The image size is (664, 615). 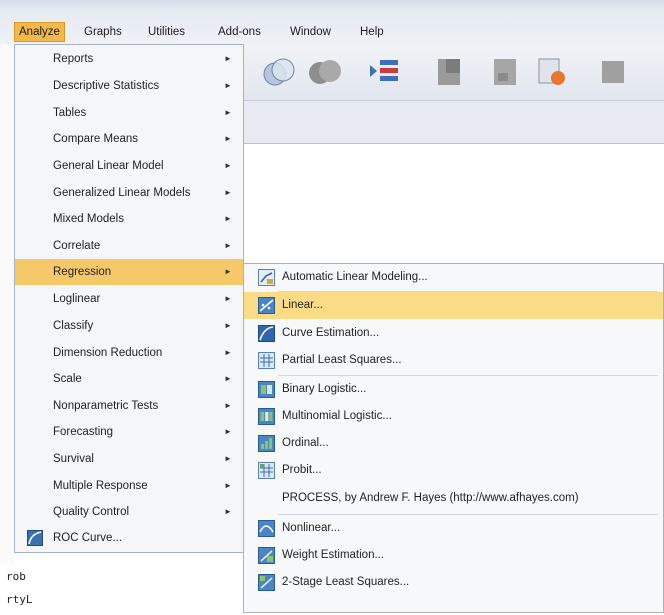 I want to click on editor-gutter, so click(x=7, y=304).